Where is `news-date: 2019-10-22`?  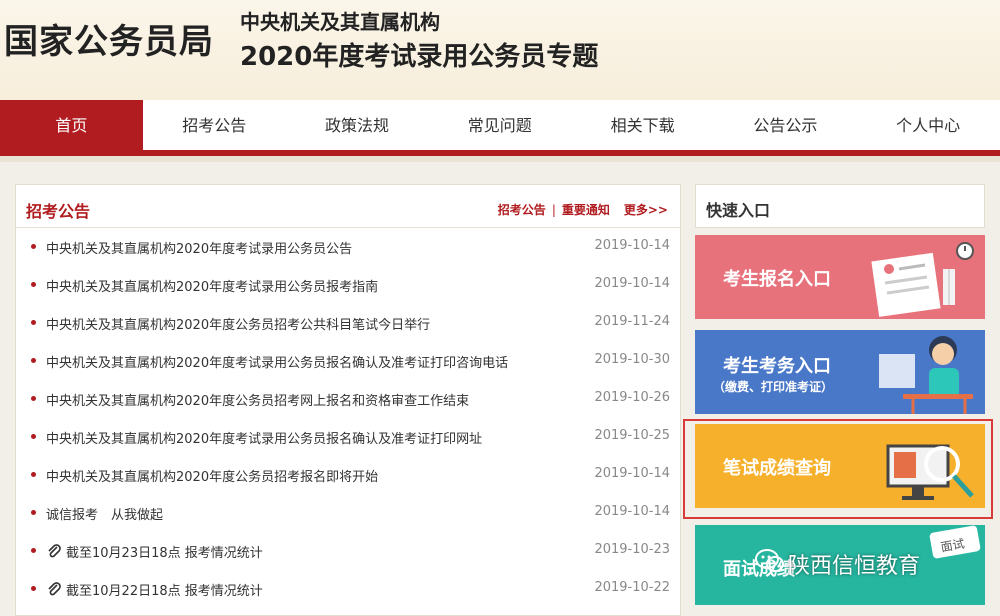
news-date: 2019-10-22 is located at coordinates (632, 587).